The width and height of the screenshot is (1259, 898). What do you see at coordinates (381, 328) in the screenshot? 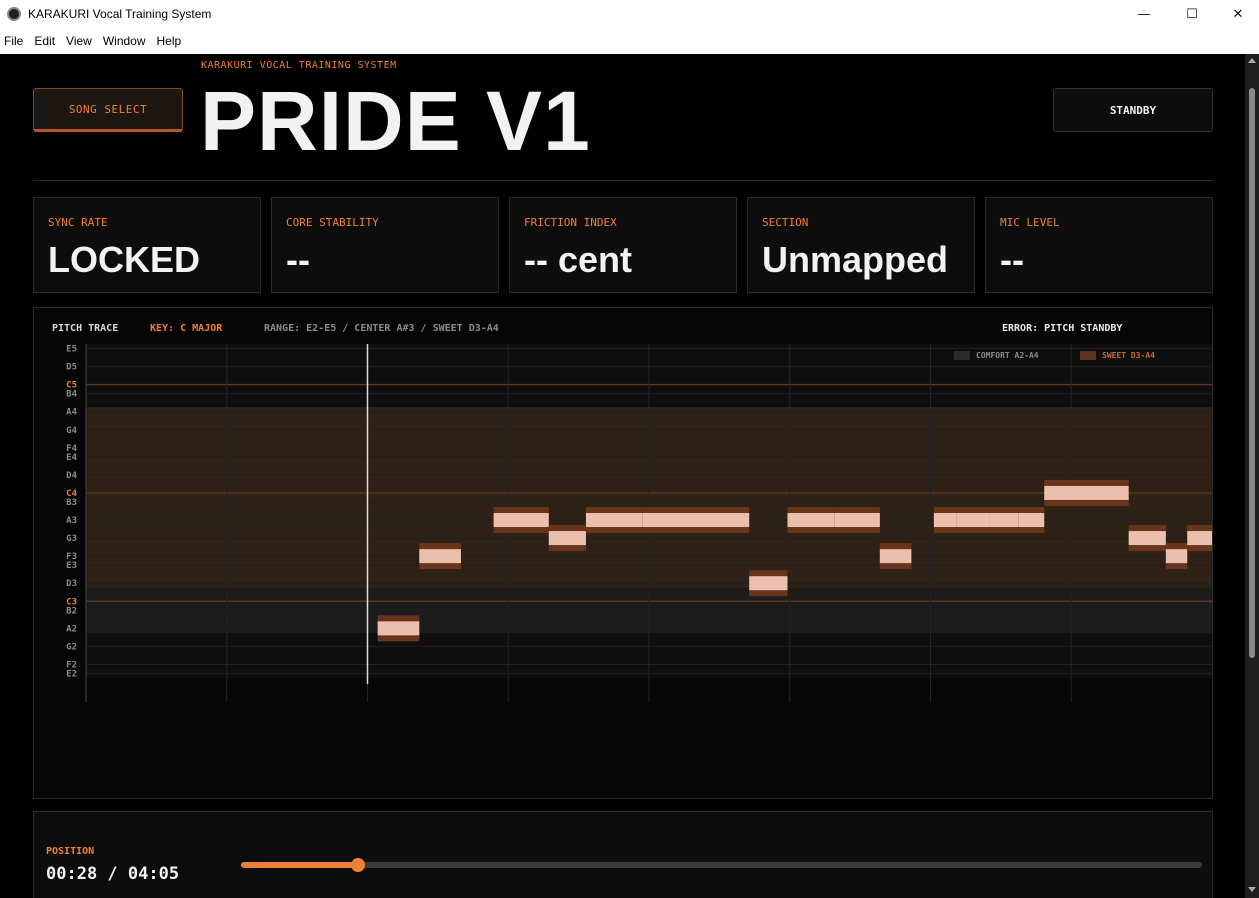
I see `range-label: RANGE: E2-E5 / CENTER A#3 / SWEET D3-A4` at bounding box center [381, 328].